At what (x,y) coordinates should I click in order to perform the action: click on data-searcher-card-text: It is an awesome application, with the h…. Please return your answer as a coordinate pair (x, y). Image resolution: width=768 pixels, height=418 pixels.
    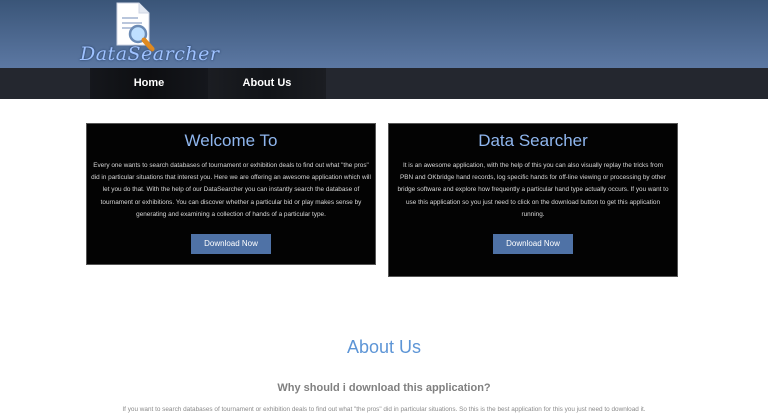
    Looking at the image, I should click on (533, 190).